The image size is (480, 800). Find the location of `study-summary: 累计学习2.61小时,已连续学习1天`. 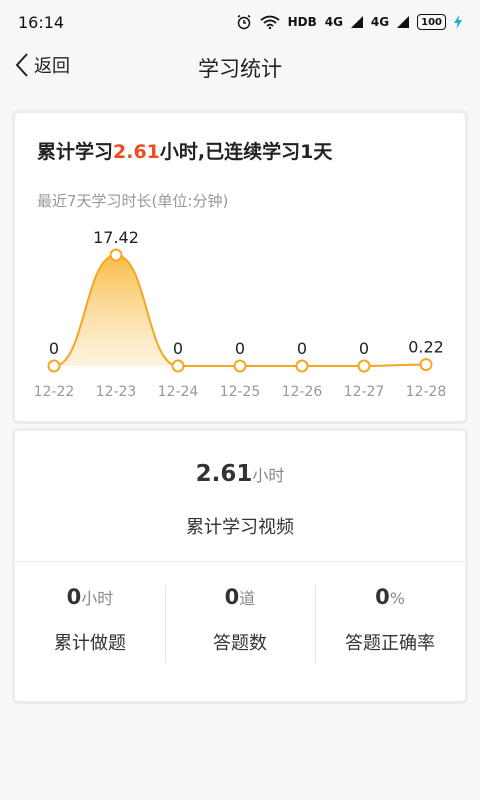

study-summary: 累计学习2.61小时,已连续学习1天 is located at coordinates (184, 150).